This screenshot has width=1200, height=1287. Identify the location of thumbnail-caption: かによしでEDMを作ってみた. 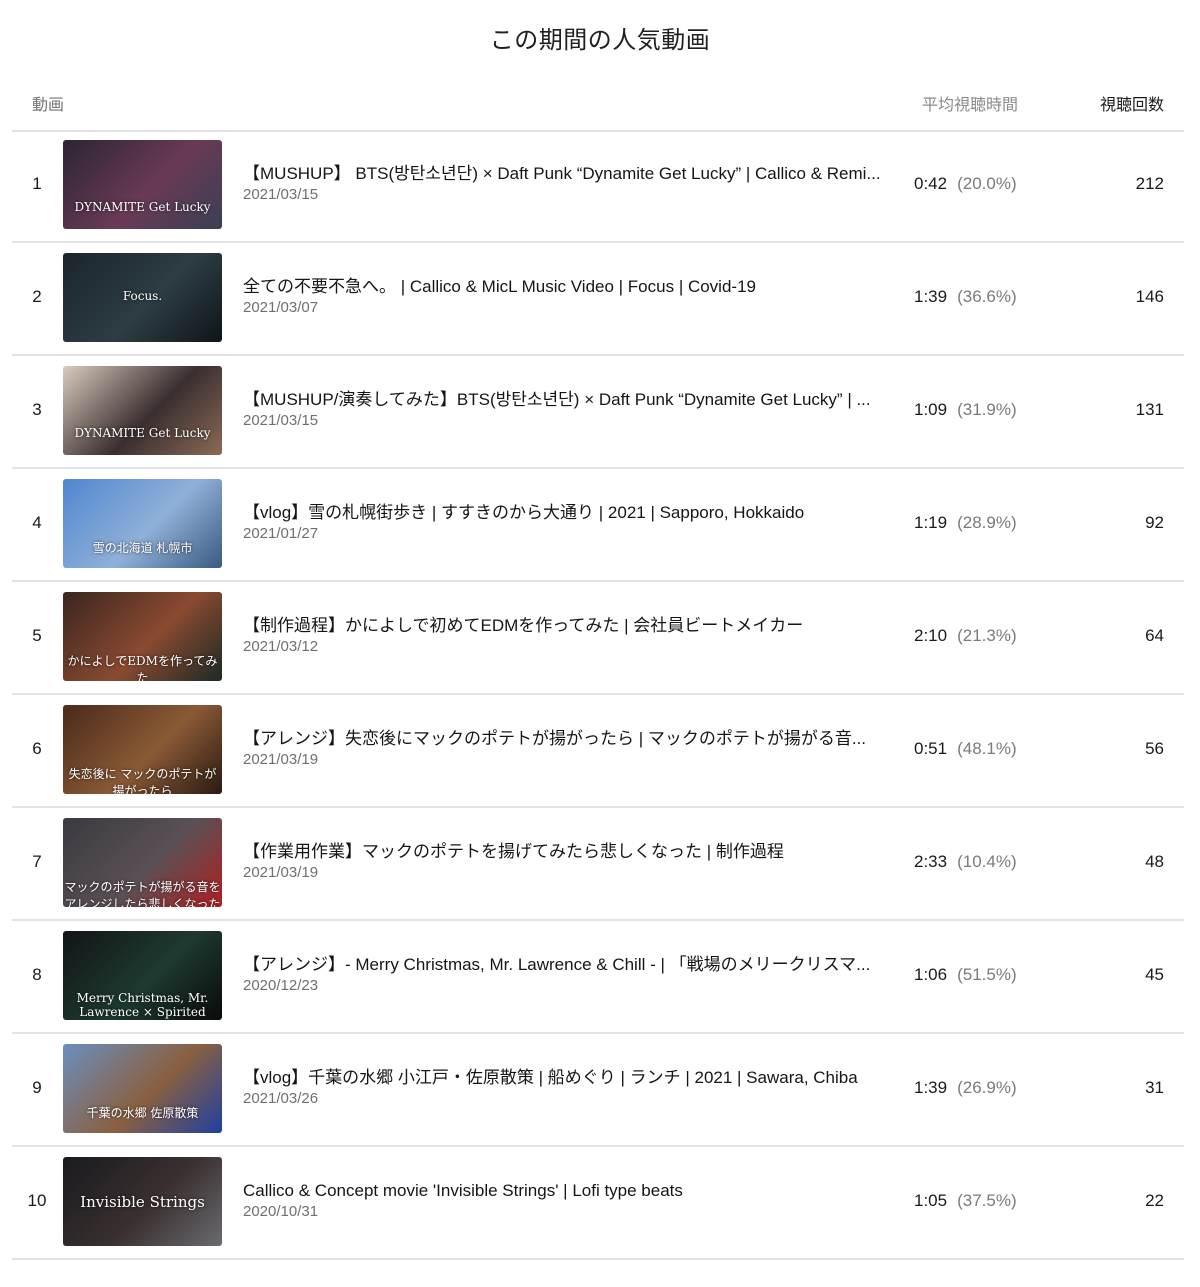
(142, 667).